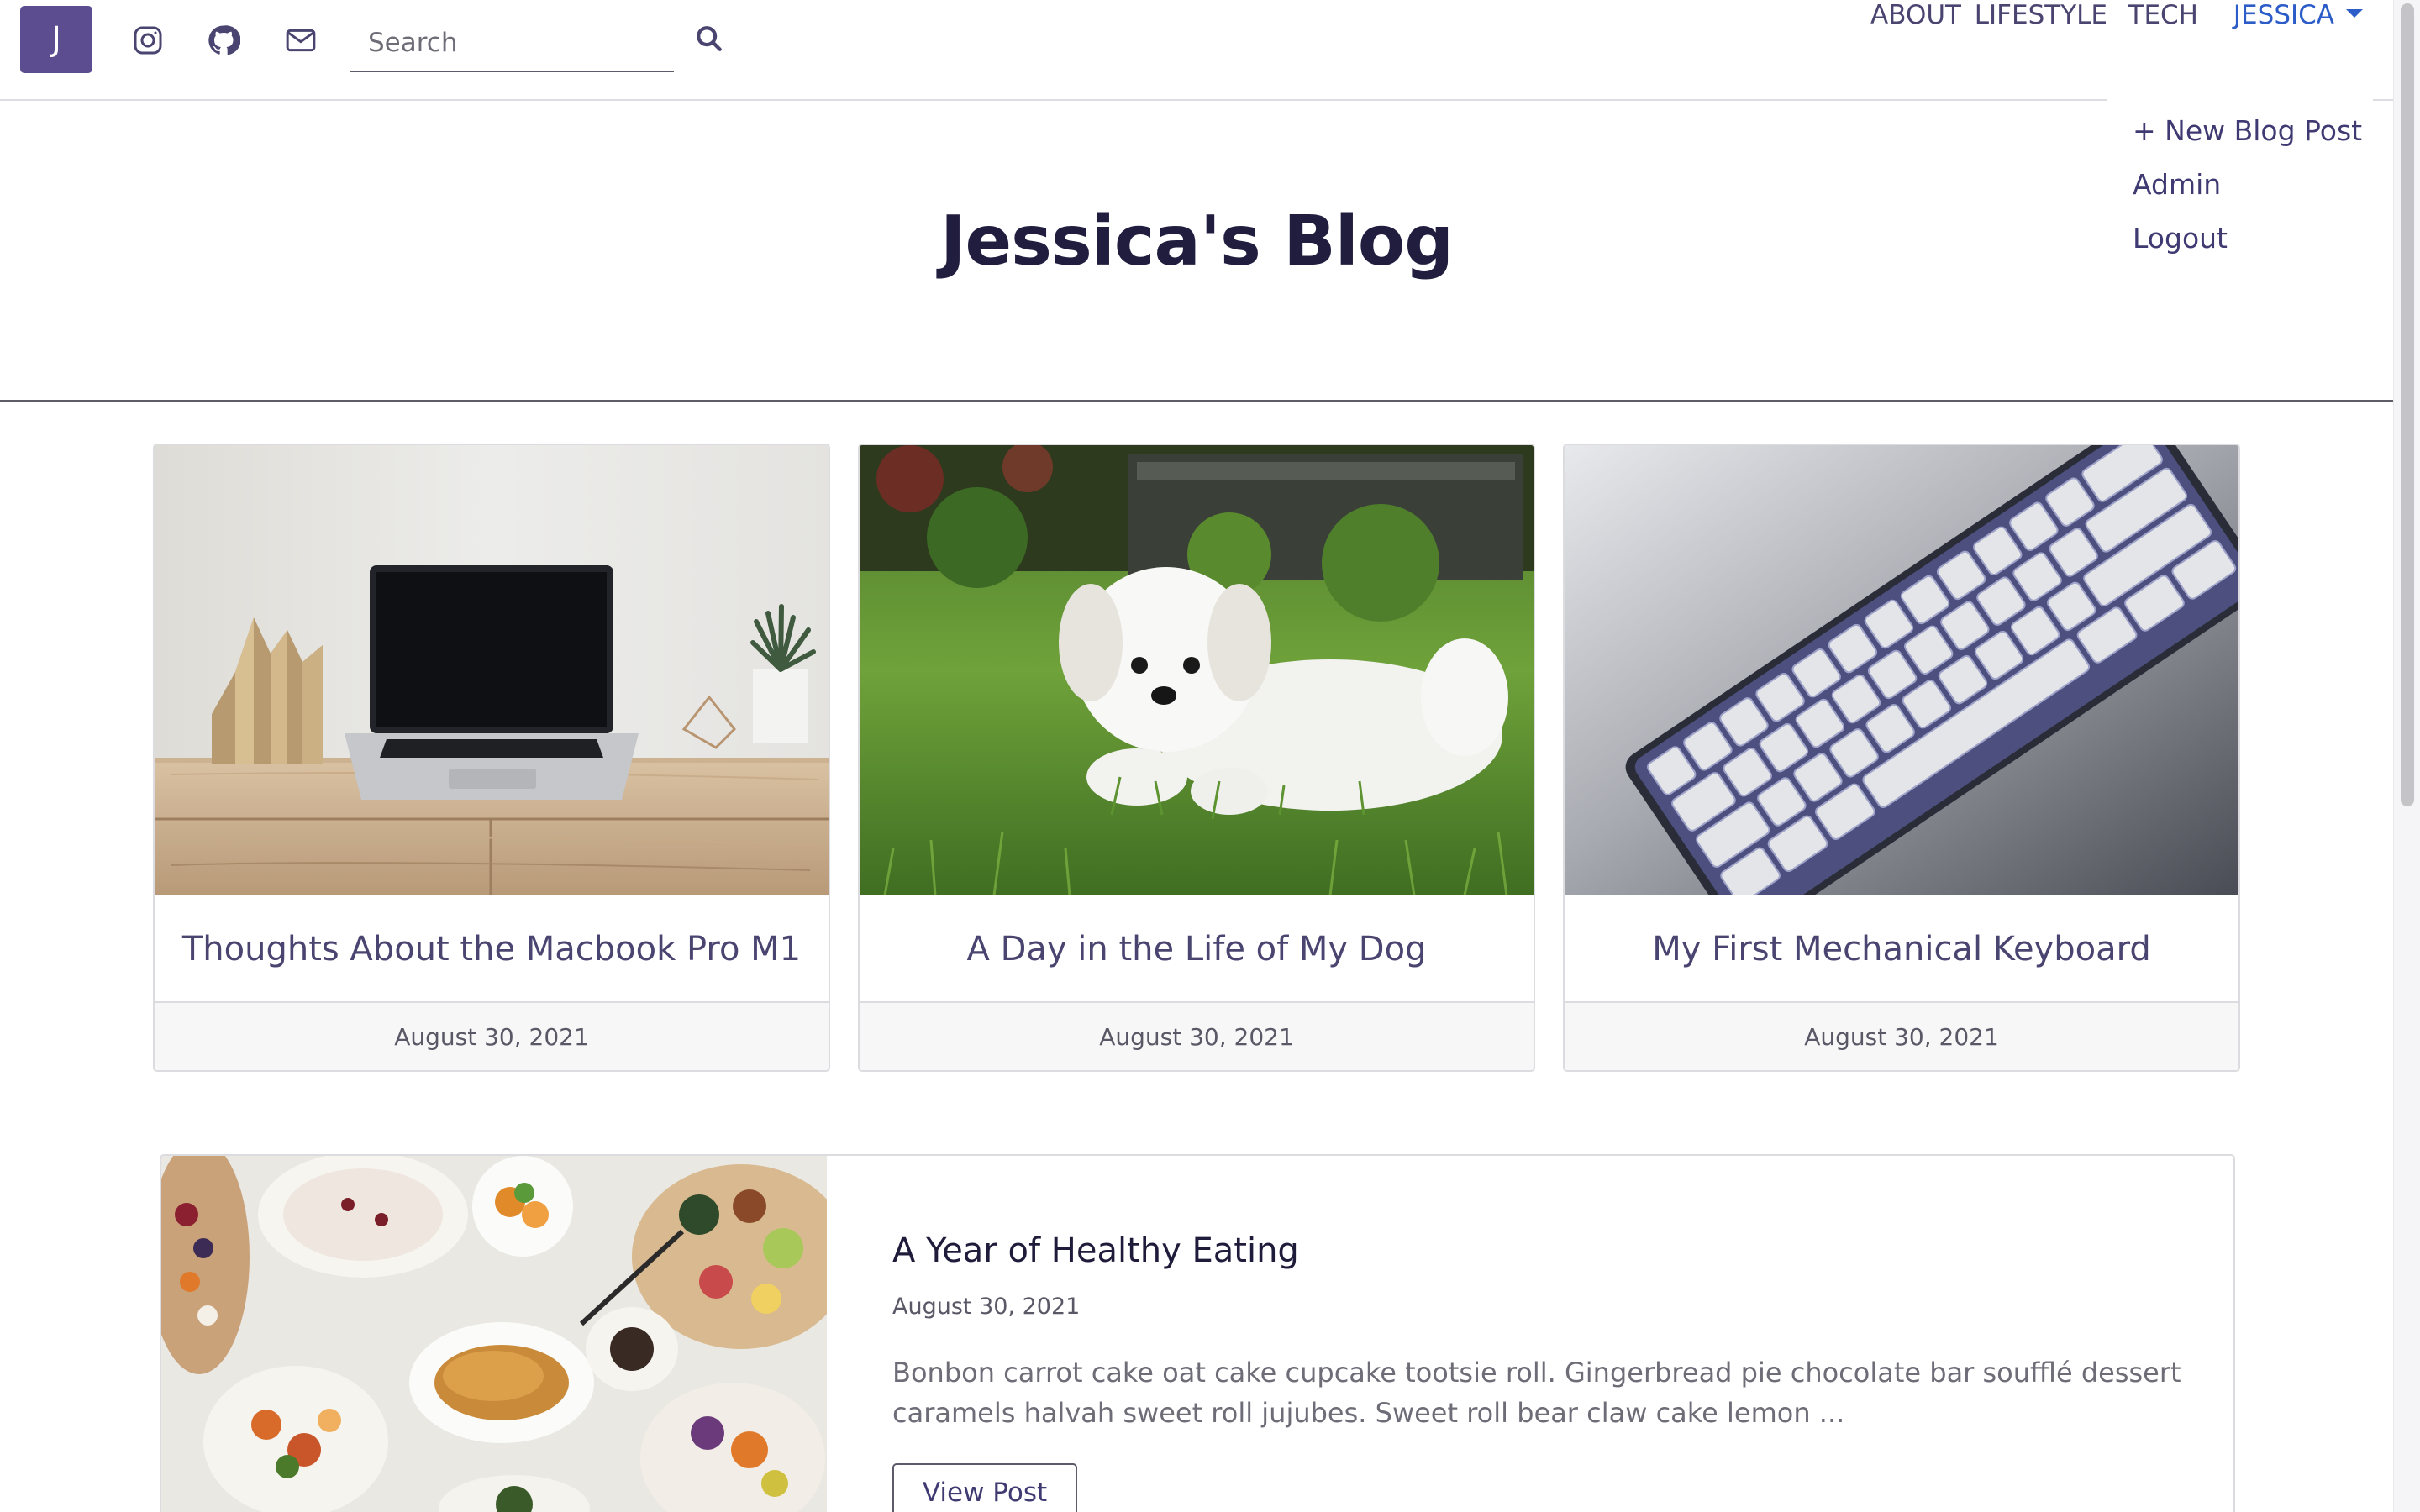 This screenshot has width=2420, height=1512. I want to click on caret-down-icon, so click(2354, 13).